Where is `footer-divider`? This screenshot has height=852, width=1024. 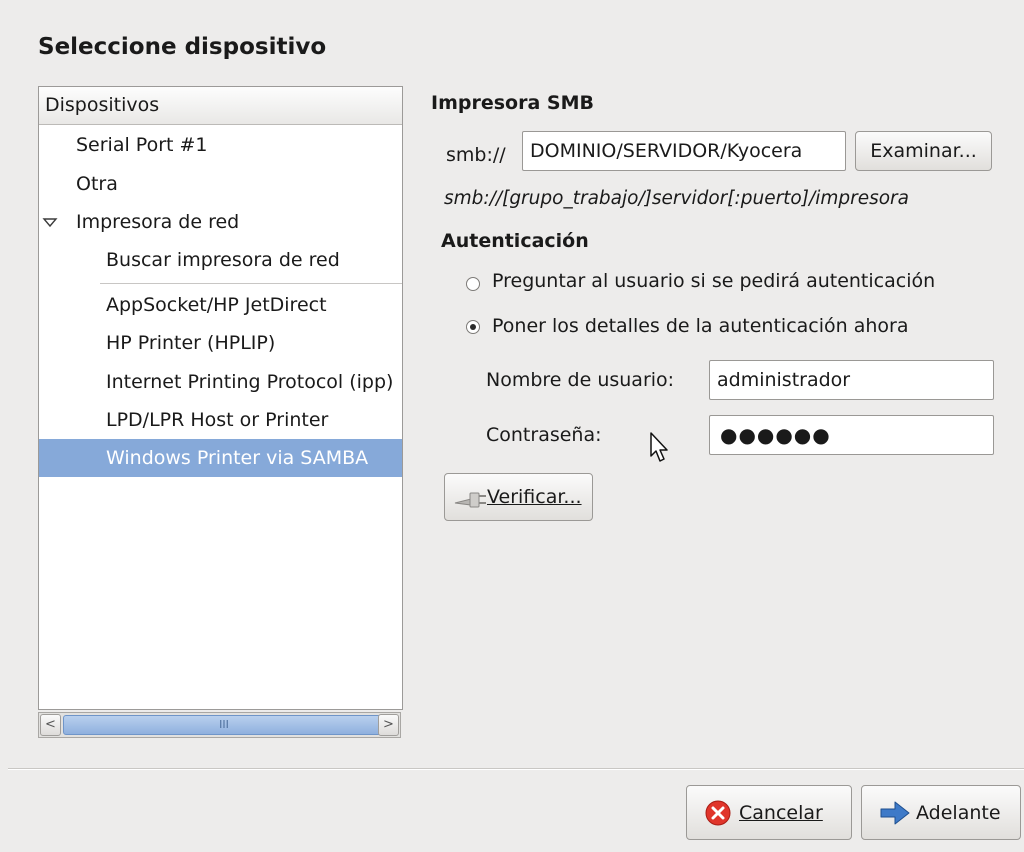 footer-divider is located at coordinates (516, 769).